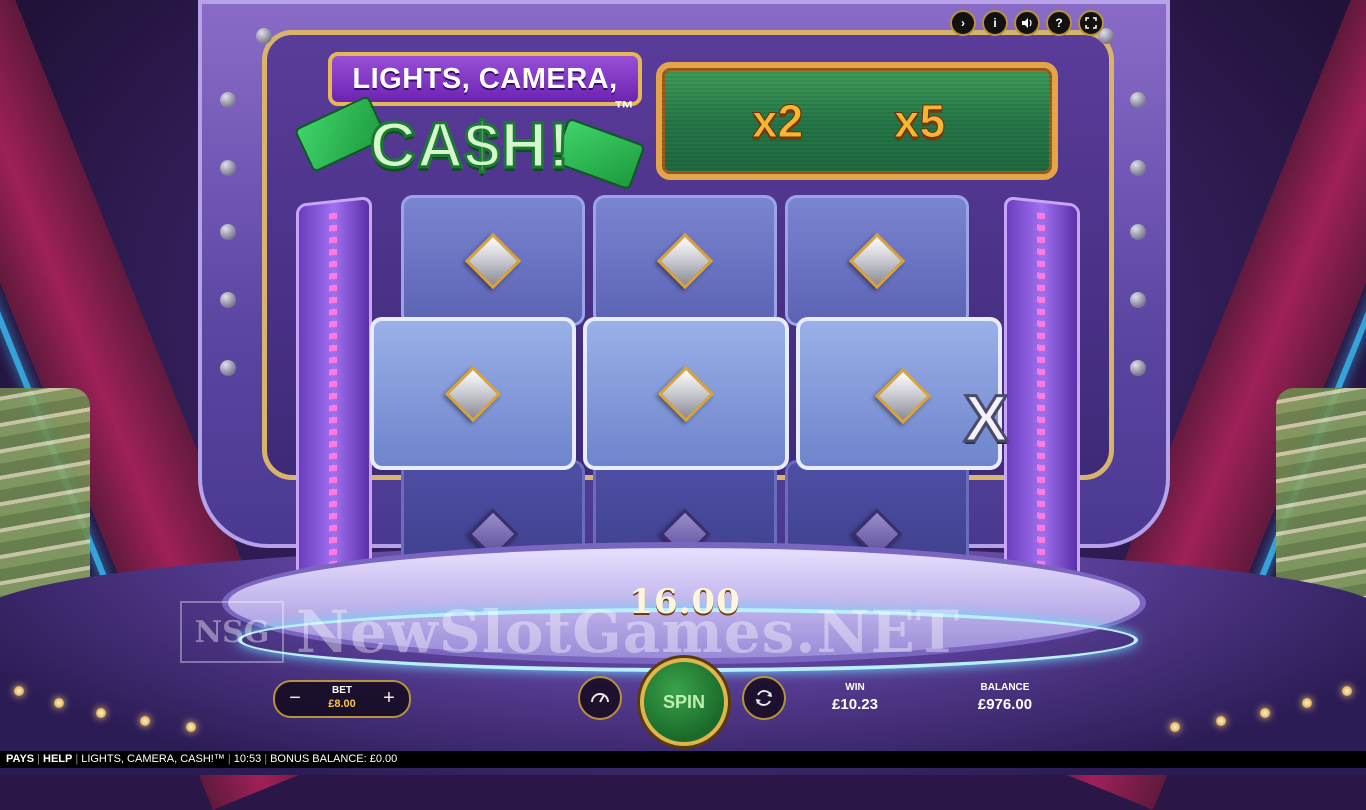  I want to click on footer-clock: 10:53, so click(247, 759).